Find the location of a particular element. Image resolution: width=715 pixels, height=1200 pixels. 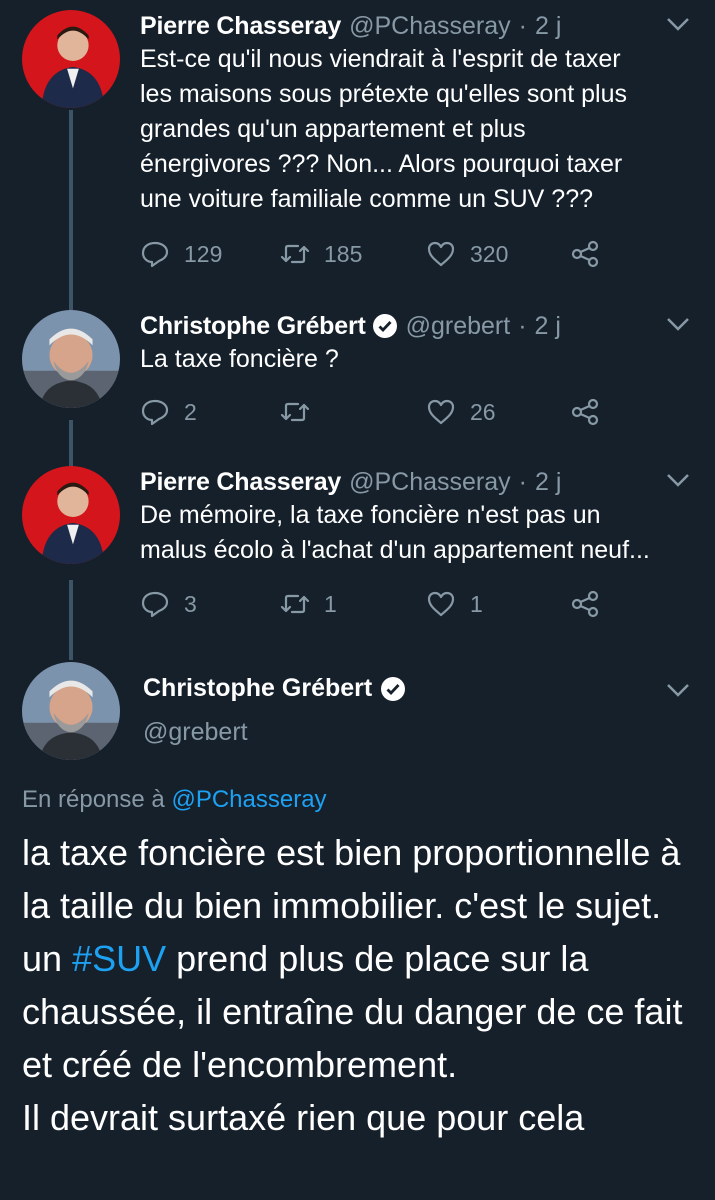

reply-button: 2 is located at coordinates (168, 412).